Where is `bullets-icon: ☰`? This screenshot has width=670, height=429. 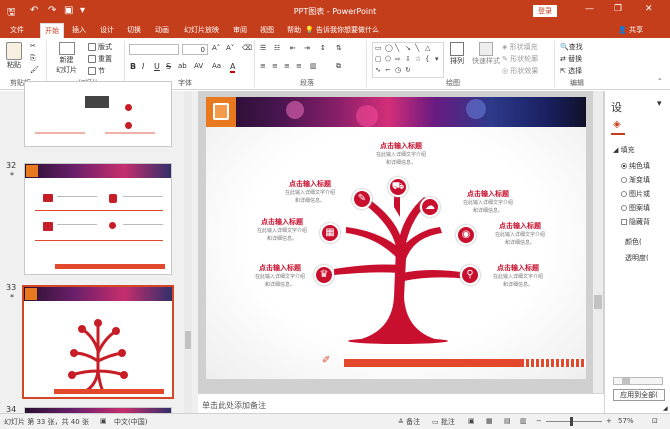 bullets-icon: ☰ is located at coordinates (263, 48).